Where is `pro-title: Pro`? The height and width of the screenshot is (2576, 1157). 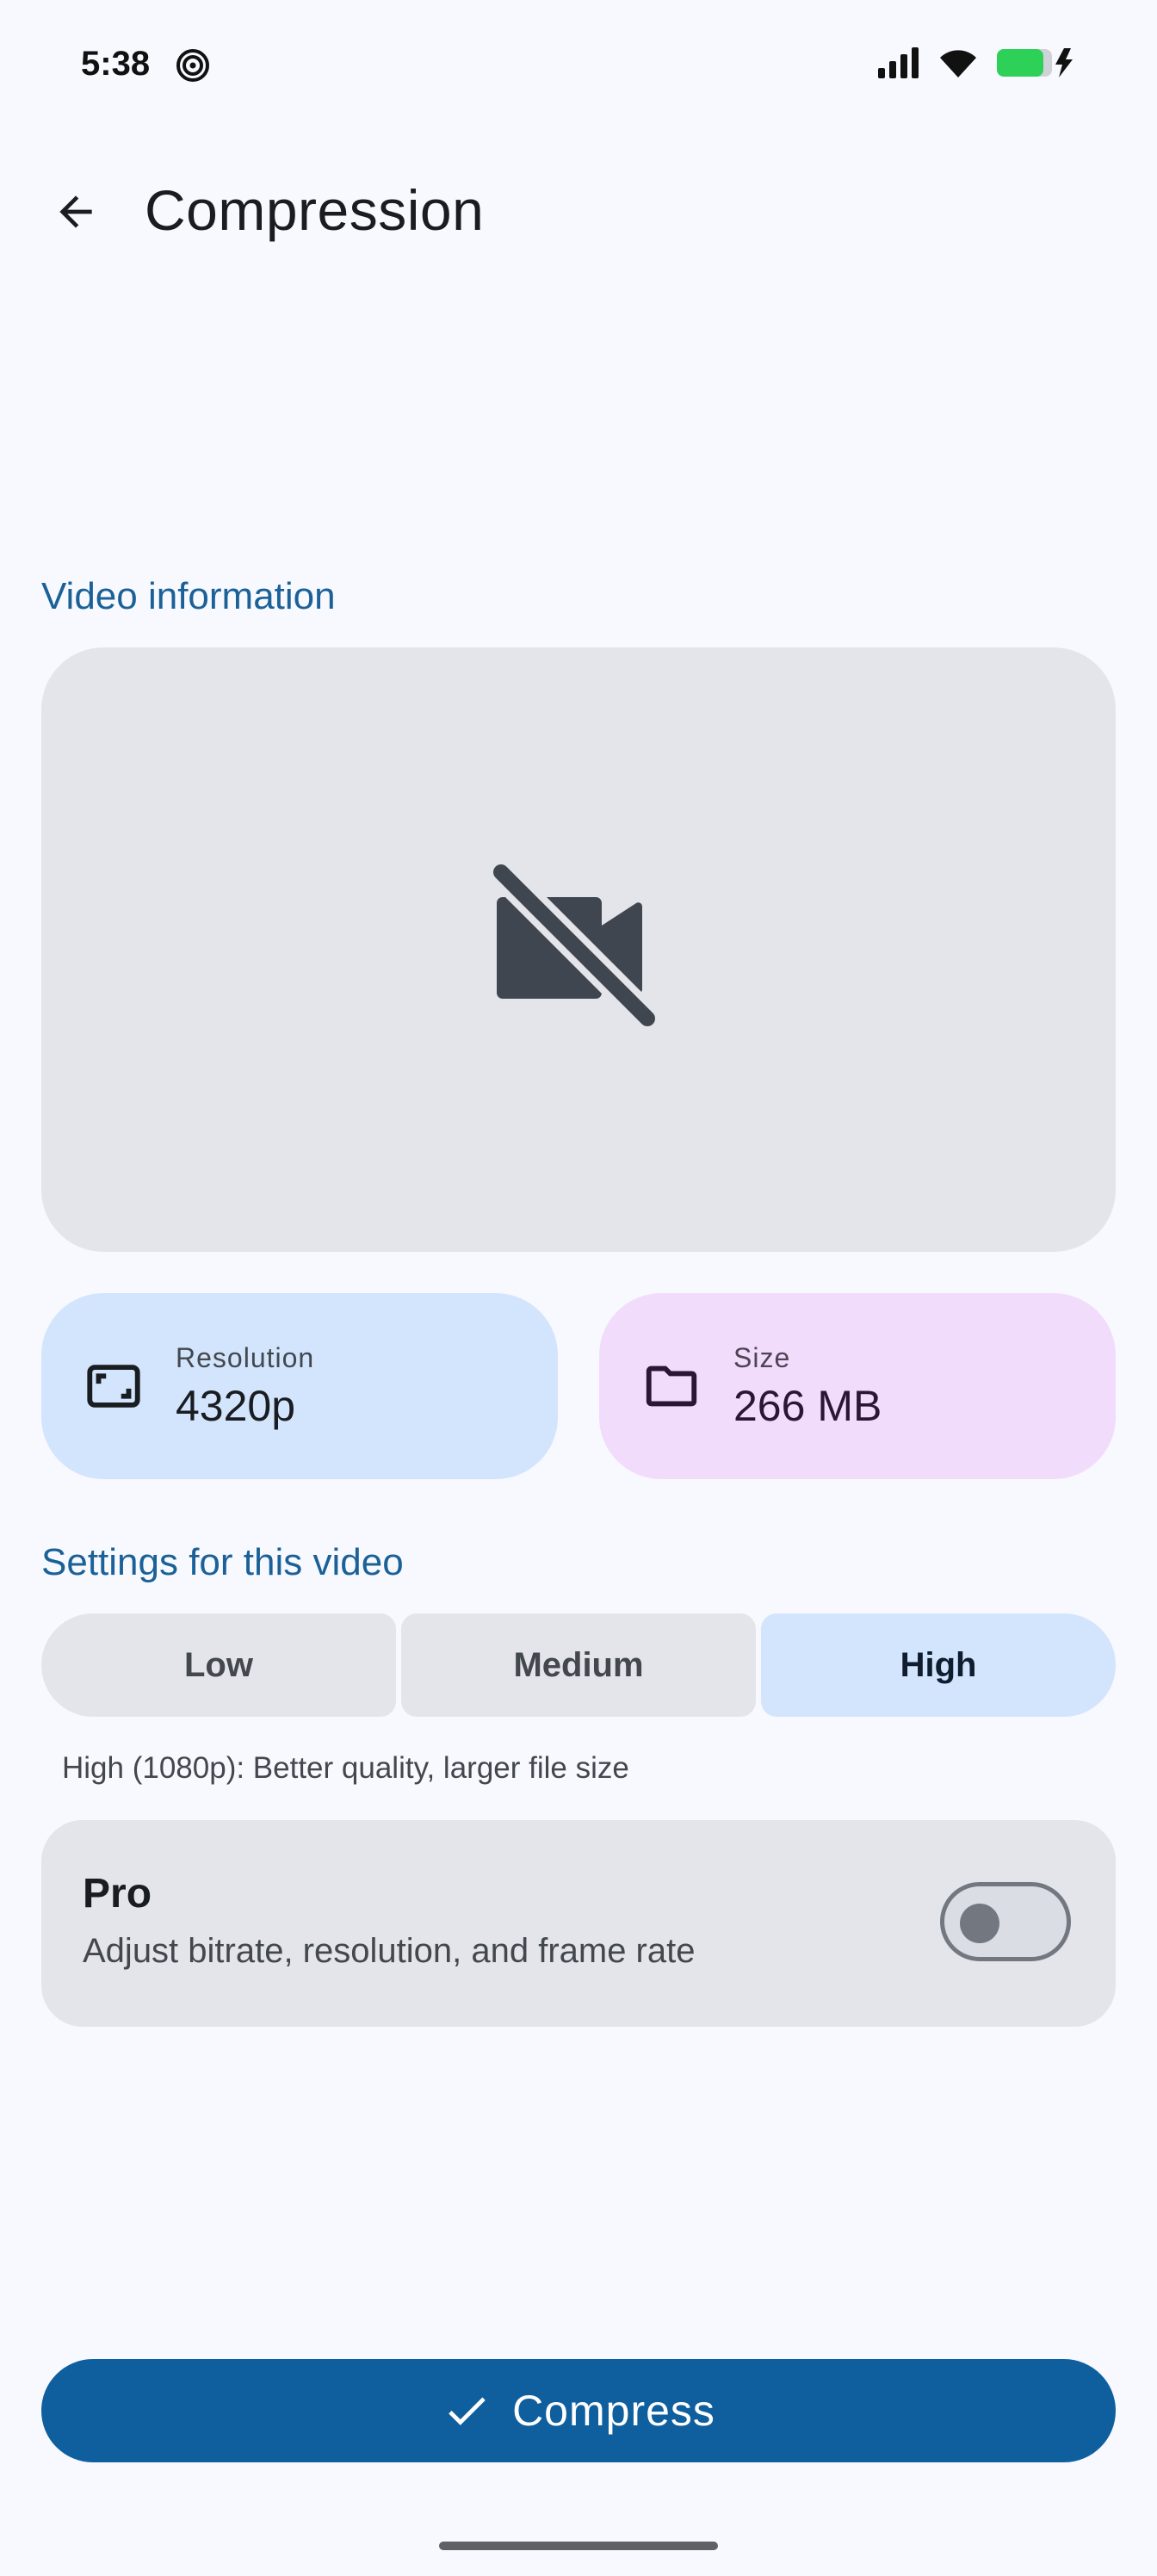
pro-title: Pro is located at coordinates (118, 1894).